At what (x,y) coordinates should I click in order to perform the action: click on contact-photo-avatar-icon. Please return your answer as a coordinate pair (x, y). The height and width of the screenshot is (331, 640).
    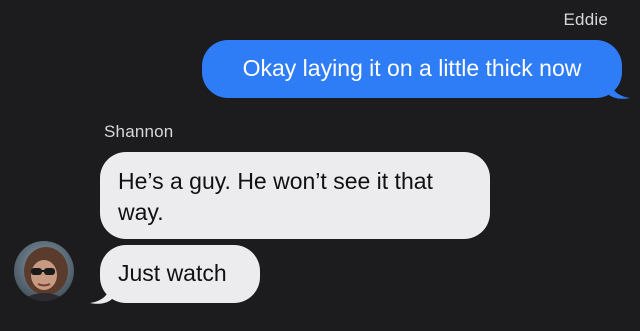
    Looking at the image, I should click on (44, 271).